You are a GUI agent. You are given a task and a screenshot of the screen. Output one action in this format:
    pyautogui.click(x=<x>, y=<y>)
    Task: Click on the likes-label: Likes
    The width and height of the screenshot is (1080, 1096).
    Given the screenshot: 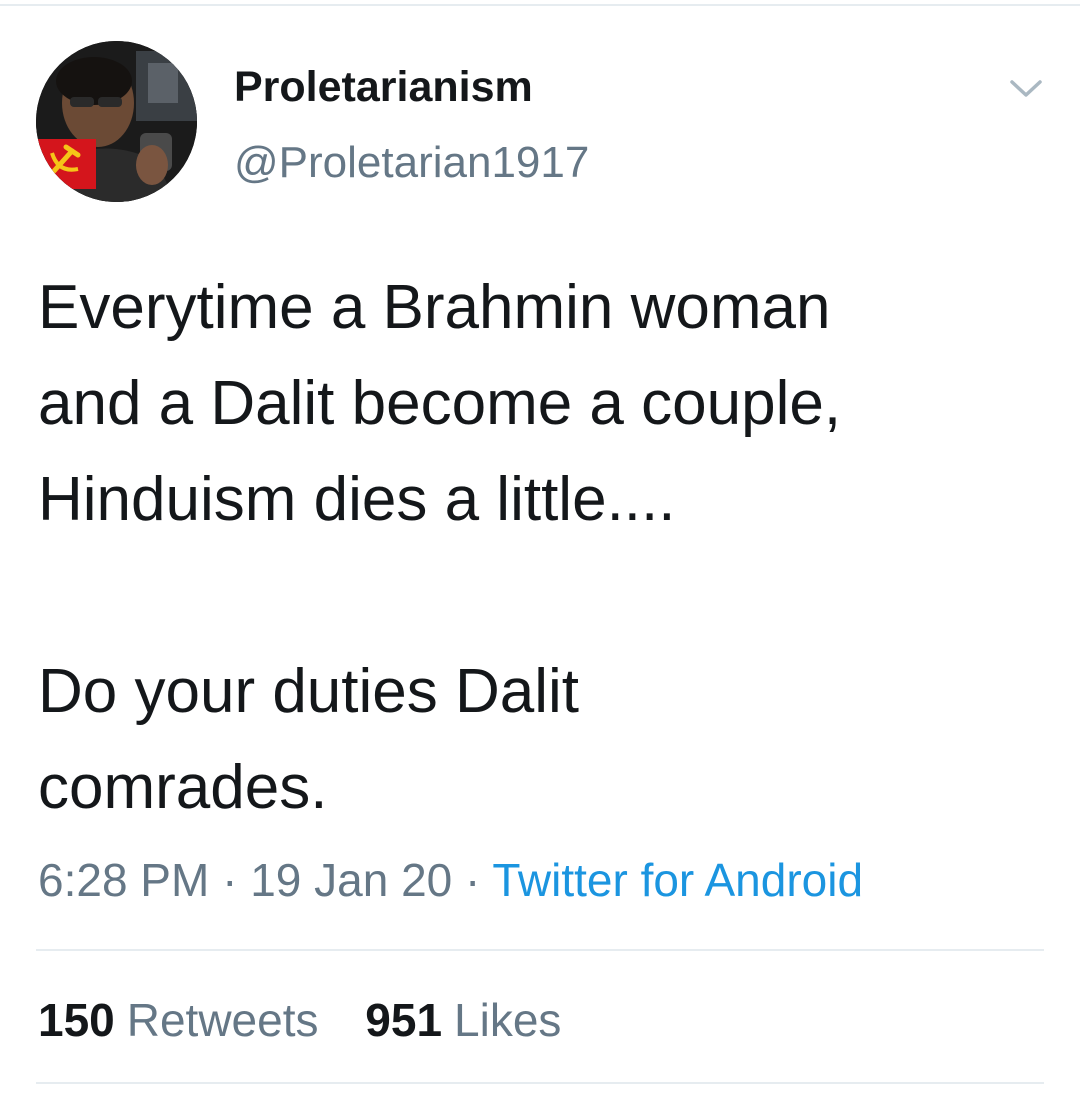 What is the action you would take?
    pyautogui.click(x=508, y=1020)
    